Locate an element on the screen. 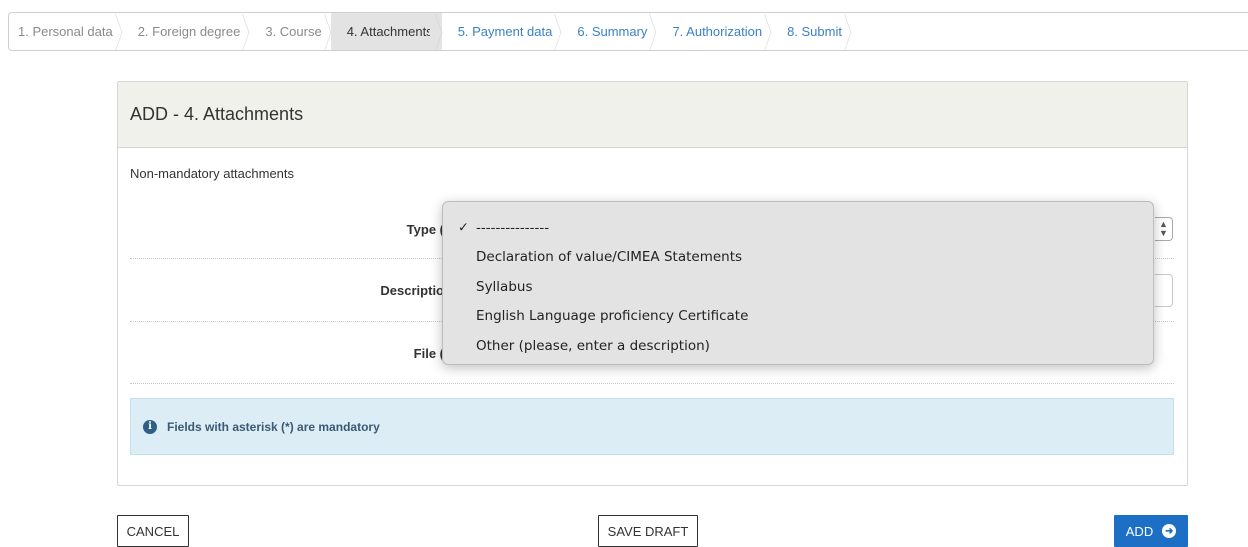 Image resolution: width=1248 pixels, height=547 pixels. checkmark-icon: ✓ is located at coordinates (463, 228).